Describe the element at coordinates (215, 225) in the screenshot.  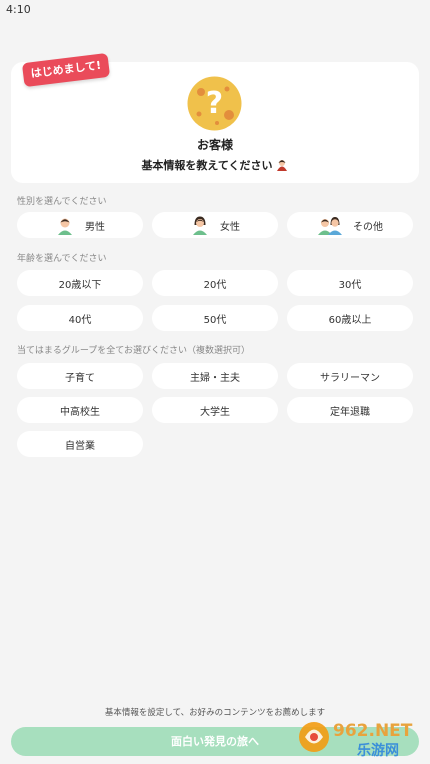
I see `gender-option-female: 女性` at that location.